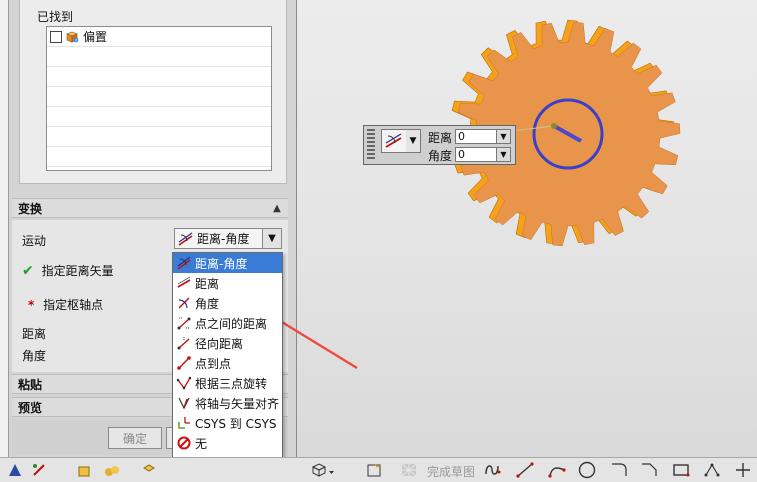 The image size is (757, 482). What do you see at coordinates (184, 443) in the screenshot?
I see `none-icon` at bounding box center [184, 443].